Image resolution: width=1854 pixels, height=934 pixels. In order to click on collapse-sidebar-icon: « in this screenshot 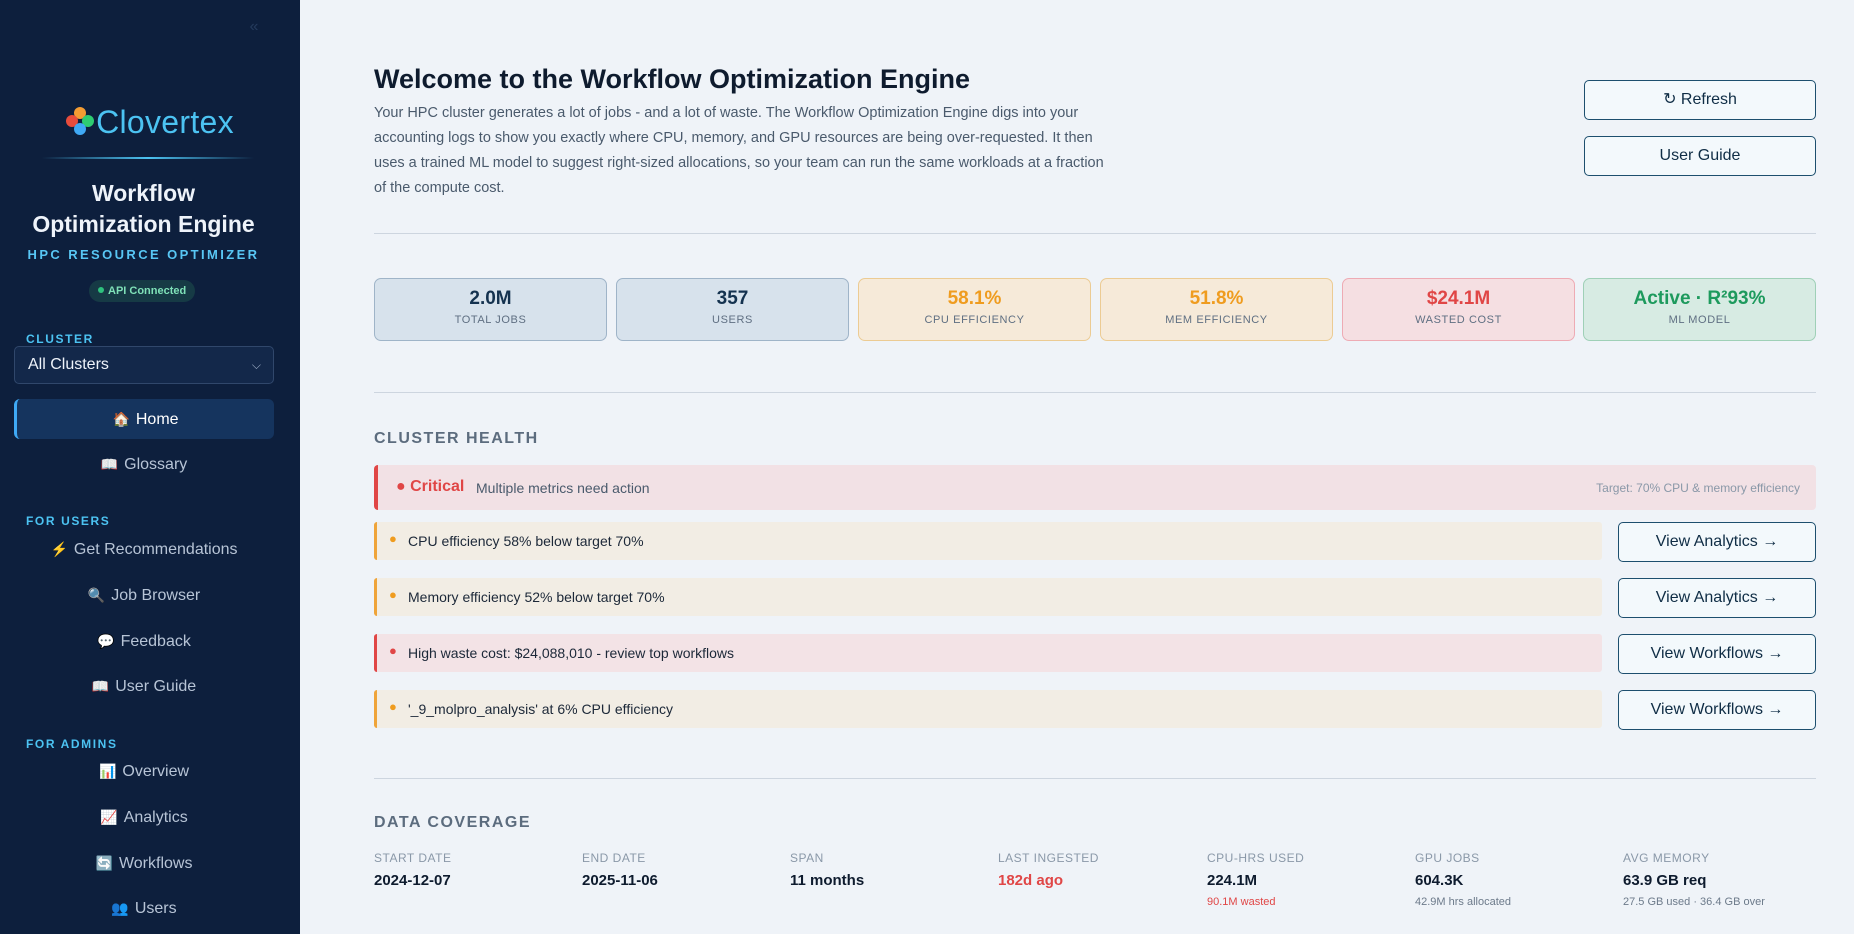, I will do `click(254, 27)`.